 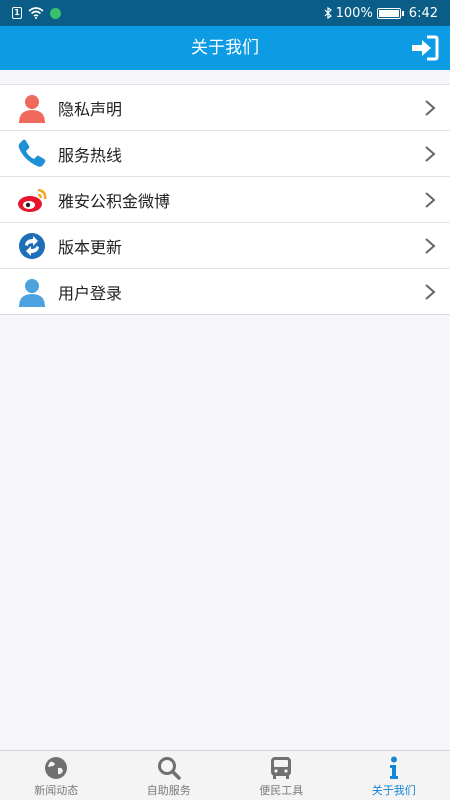 I want to click on battery-level, so click(x=388, y=13).